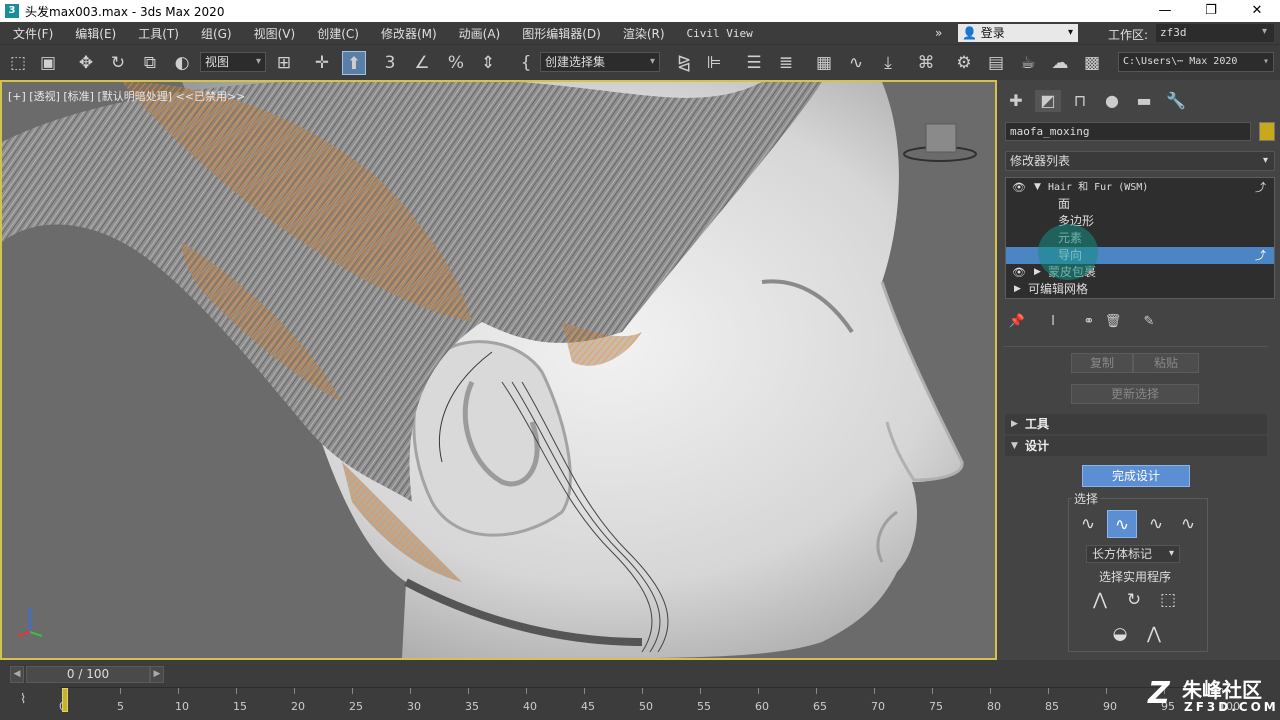 The width and height of the screenshot is (1280, 720). I want to click on finish-design-button: 完成设计, so click(1136, 476).